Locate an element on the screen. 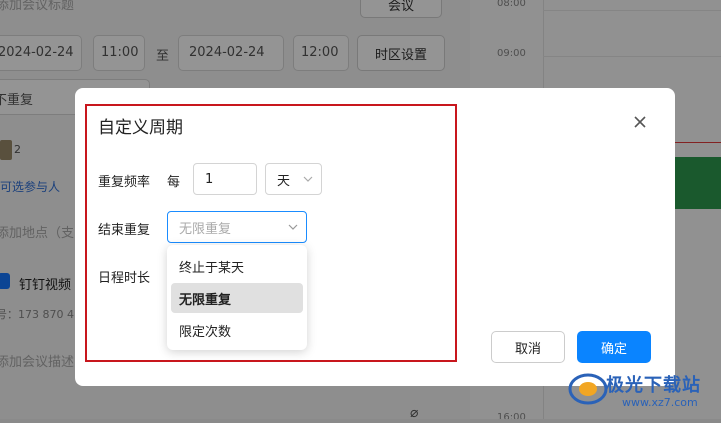  confirm-button: 确定 is located at coordinates (614, 347).